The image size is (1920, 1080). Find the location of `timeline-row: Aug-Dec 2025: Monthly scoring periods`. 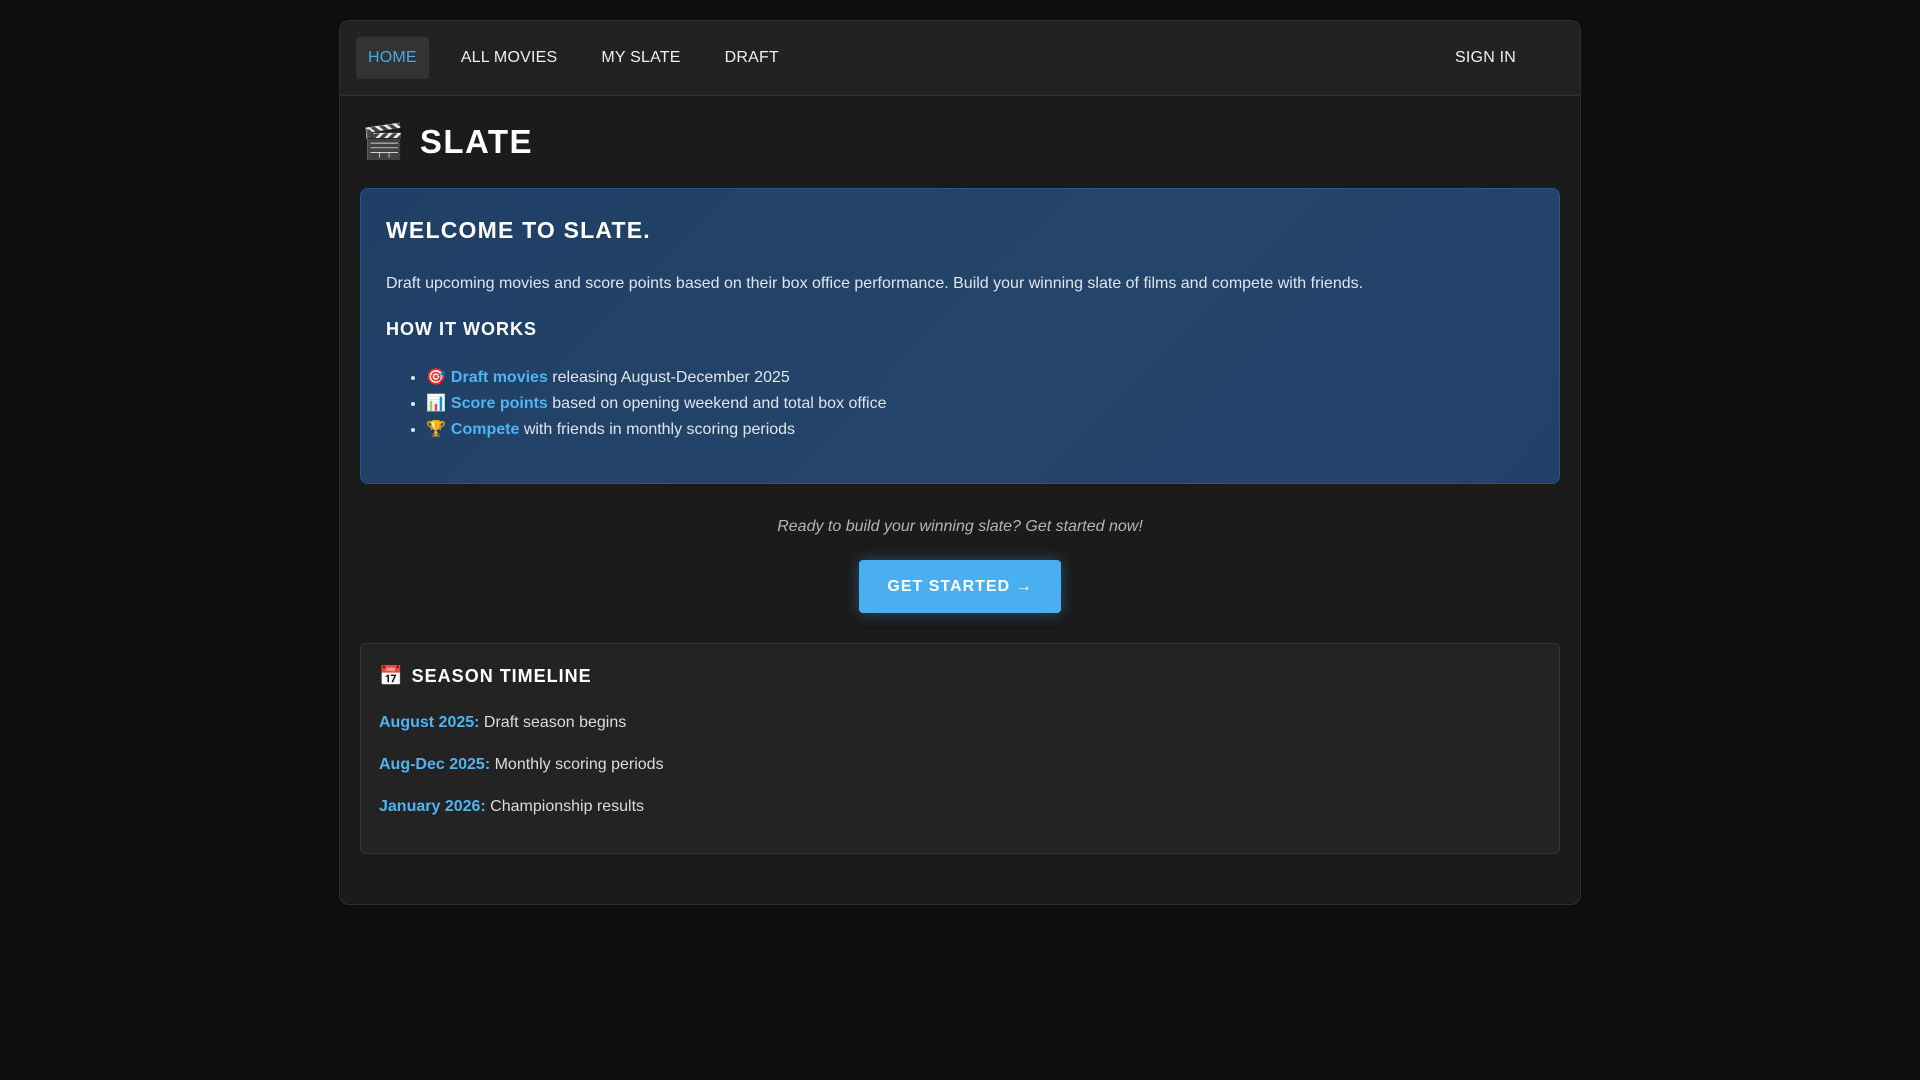

timeline-row: Aug-Dec 2025: Monthly scoring periods is located at coordinates (960, 765).